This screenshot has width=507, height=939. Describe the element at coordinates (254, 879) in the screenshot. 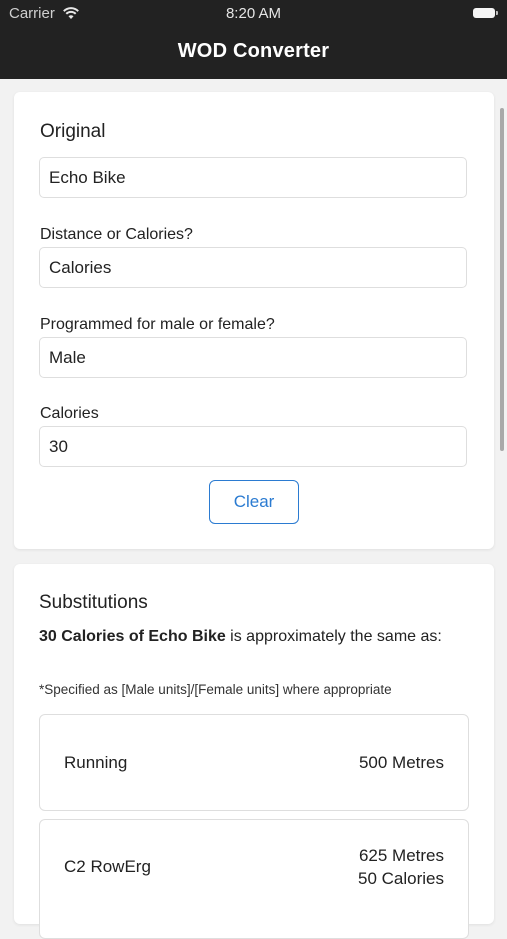

I see `substitution-item-rowerg: C2 RowErg 625 Metres 50 Calories` at that location.